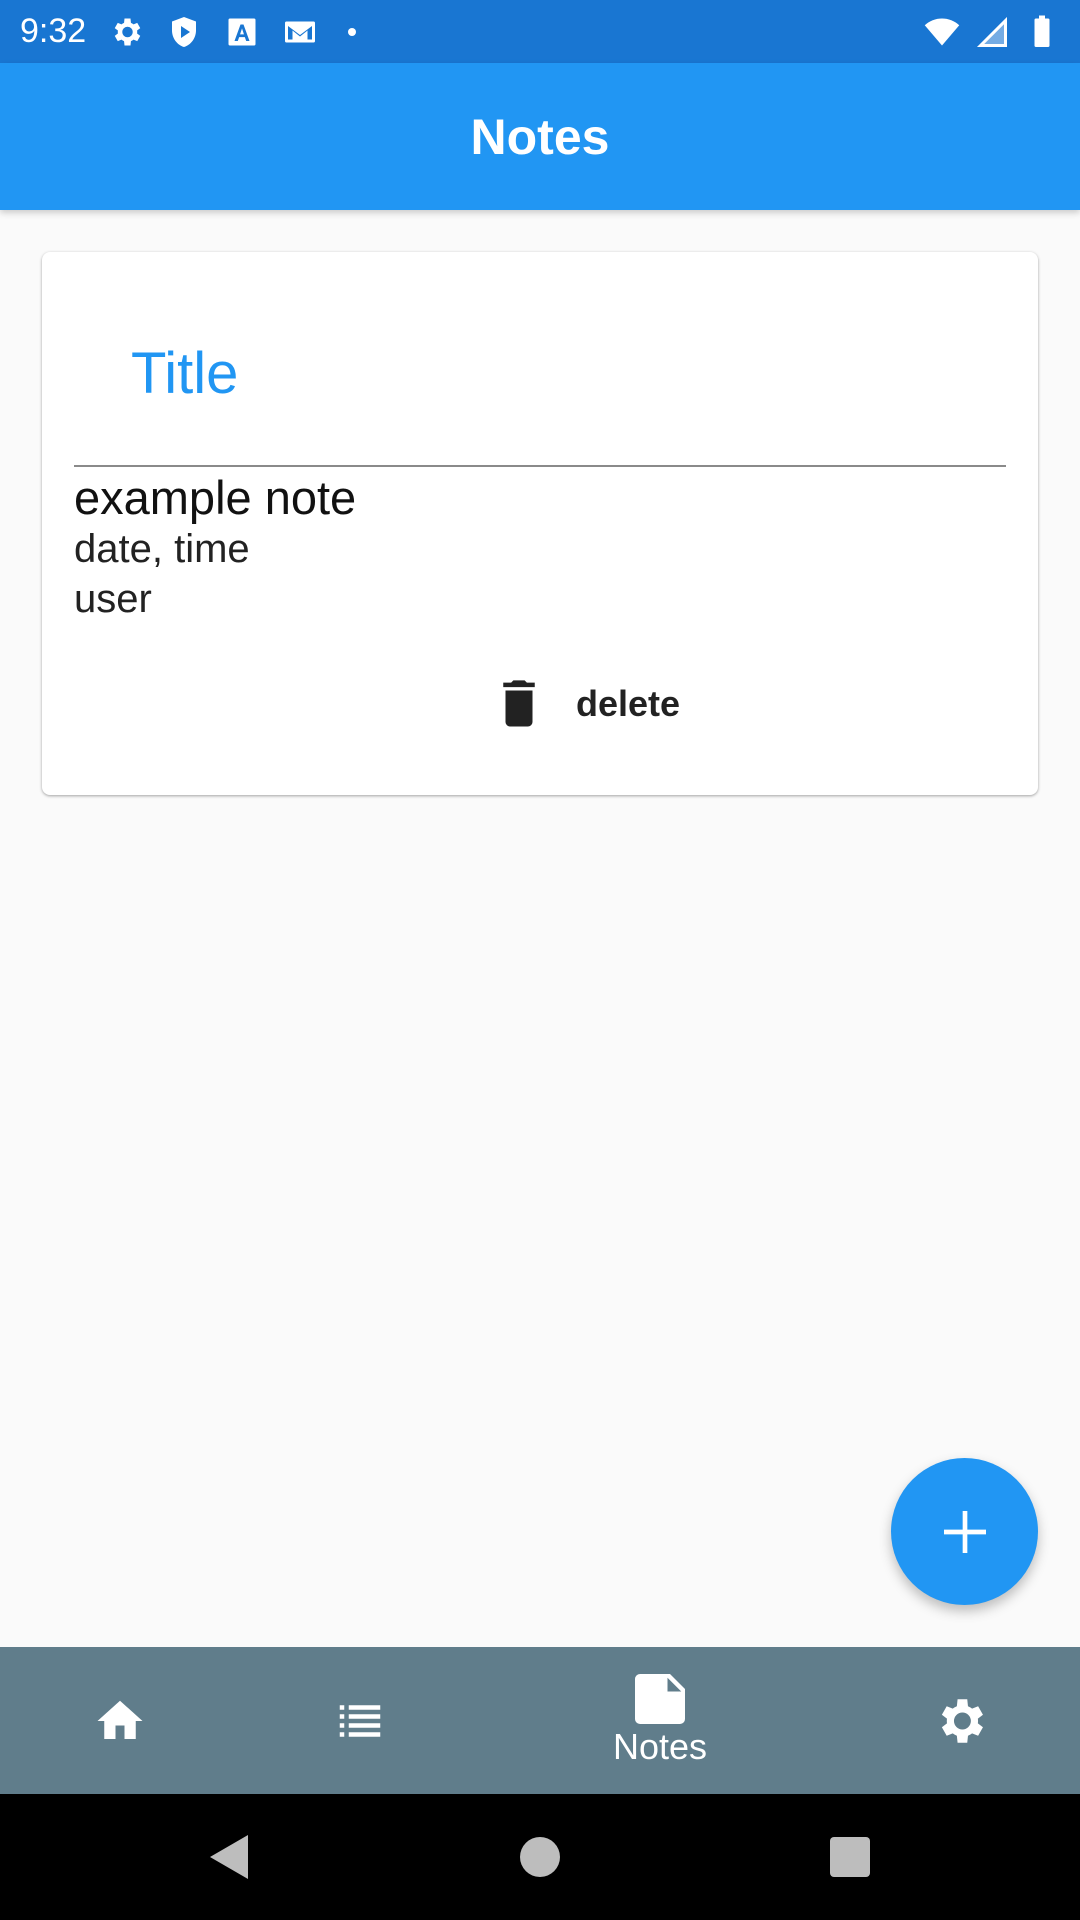  Describe the element at coordinates (352, 31) in the screenshot. I see `notification-dot` at that location.